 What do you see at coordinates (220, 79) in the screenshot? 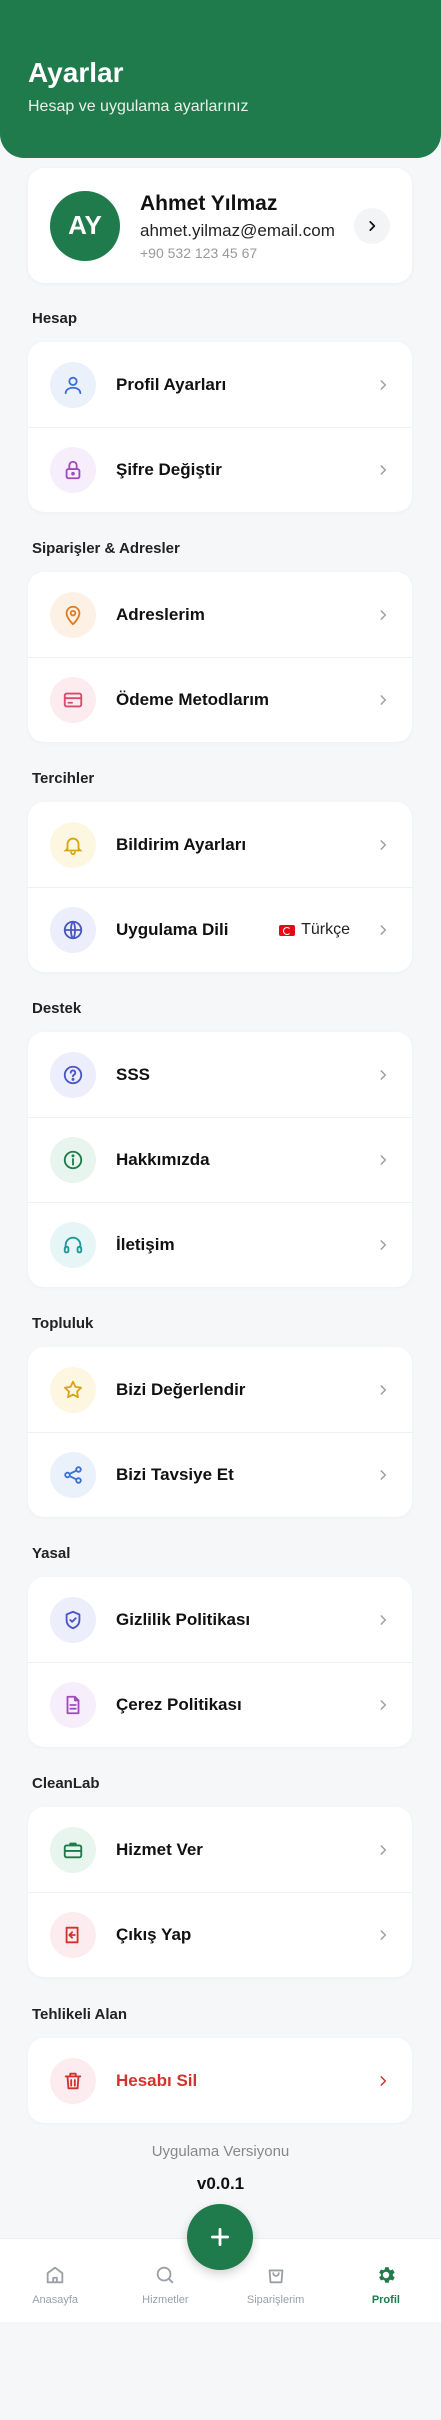
I see `header: Ayarlar Hesap ve uygulama ayarlarınız` at bounding box center [220, 79].